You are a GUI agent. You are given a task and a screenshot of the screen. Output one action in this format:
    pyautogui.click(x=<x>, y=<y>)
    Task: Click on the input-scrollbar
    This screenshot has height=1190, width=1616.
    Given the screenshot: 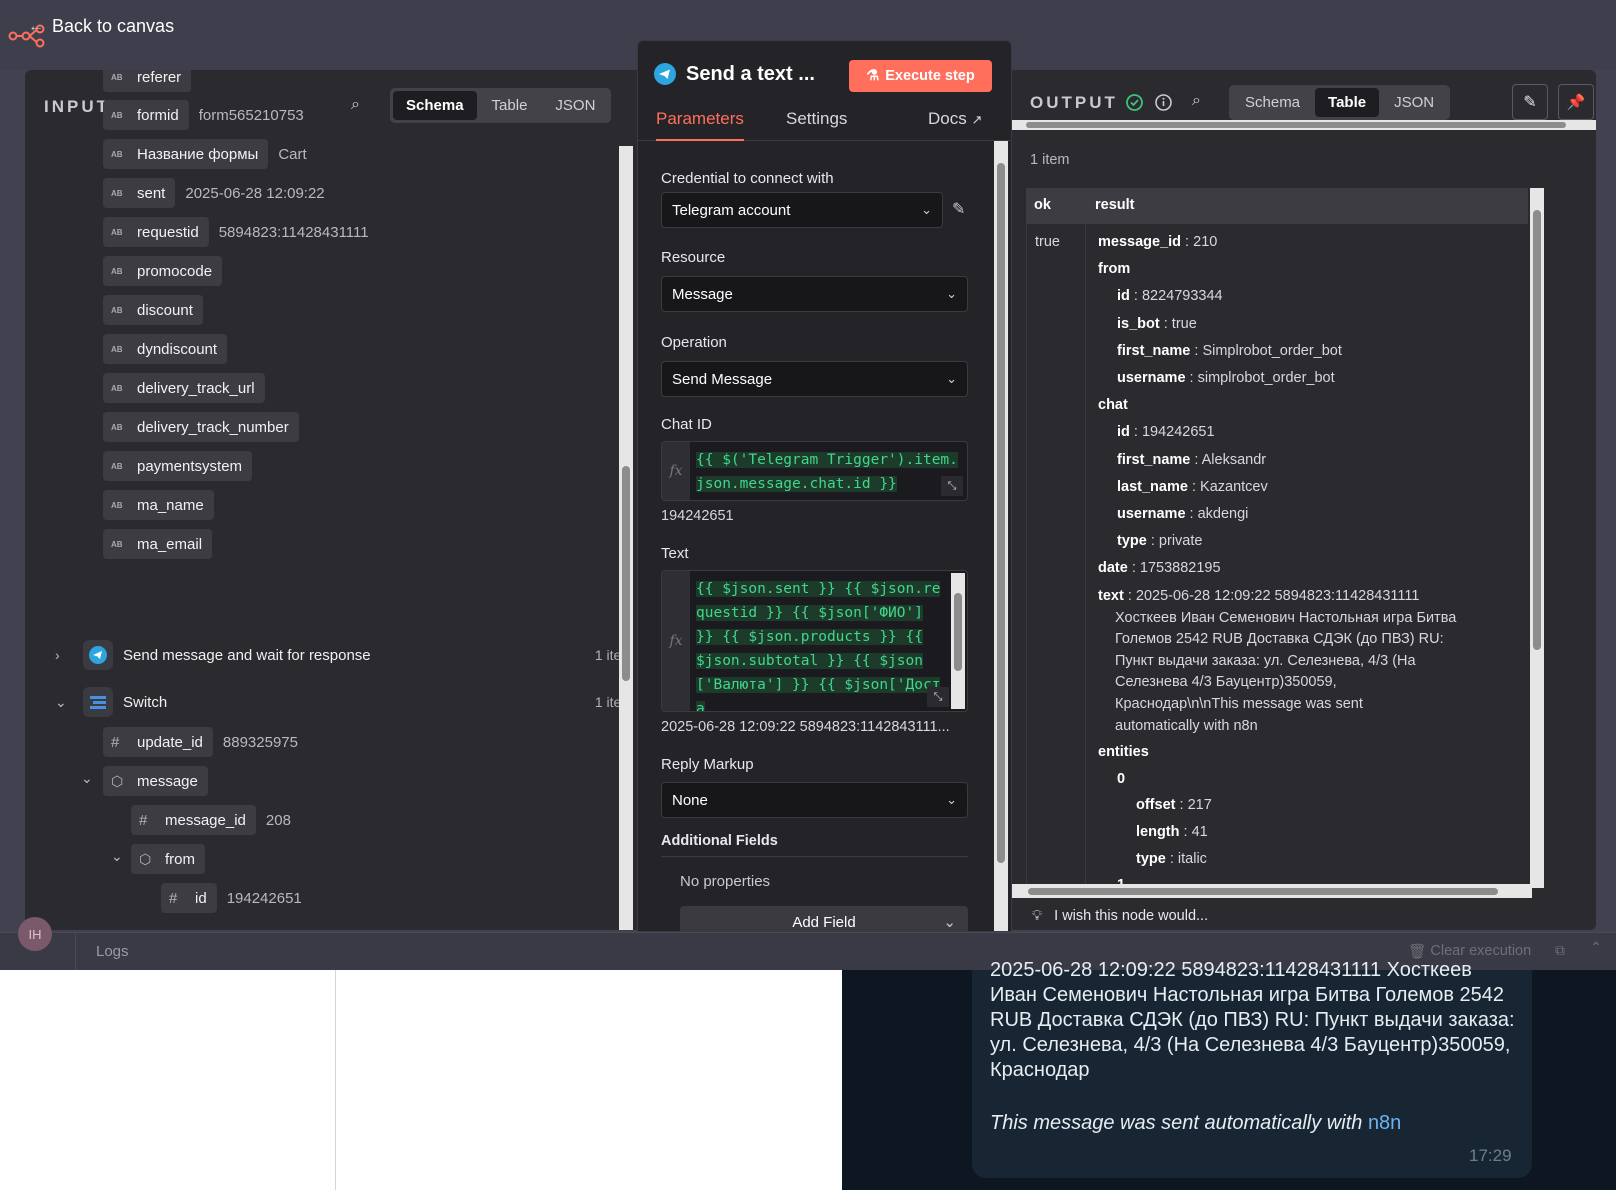 What is the action you would take?
    pyautogui.click(x=626, y=538)
    